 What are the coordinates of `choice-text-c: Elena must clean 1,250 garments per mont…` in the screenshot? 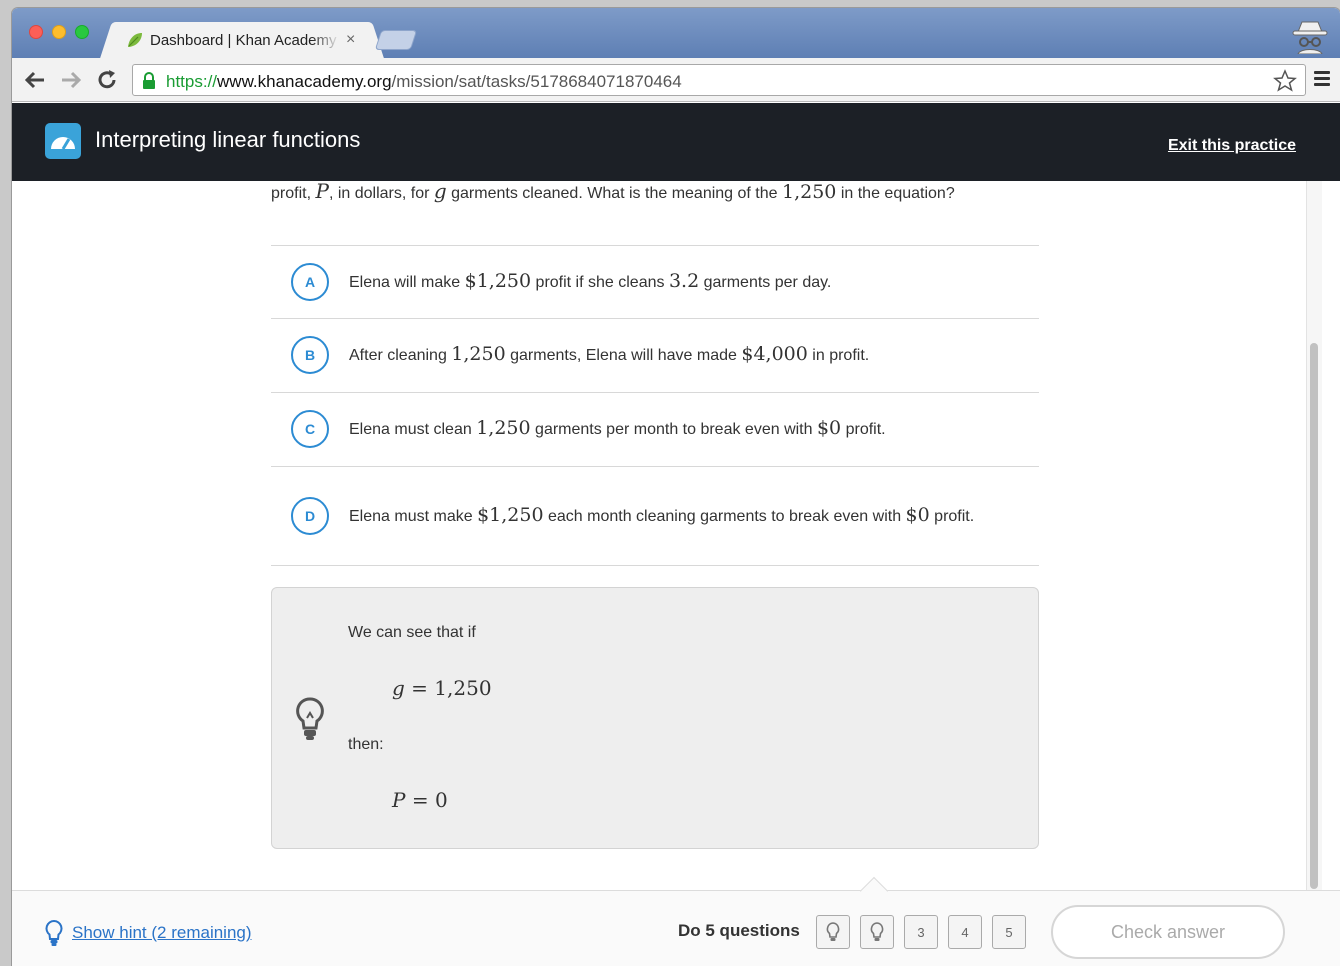 It's located at (617, 428).